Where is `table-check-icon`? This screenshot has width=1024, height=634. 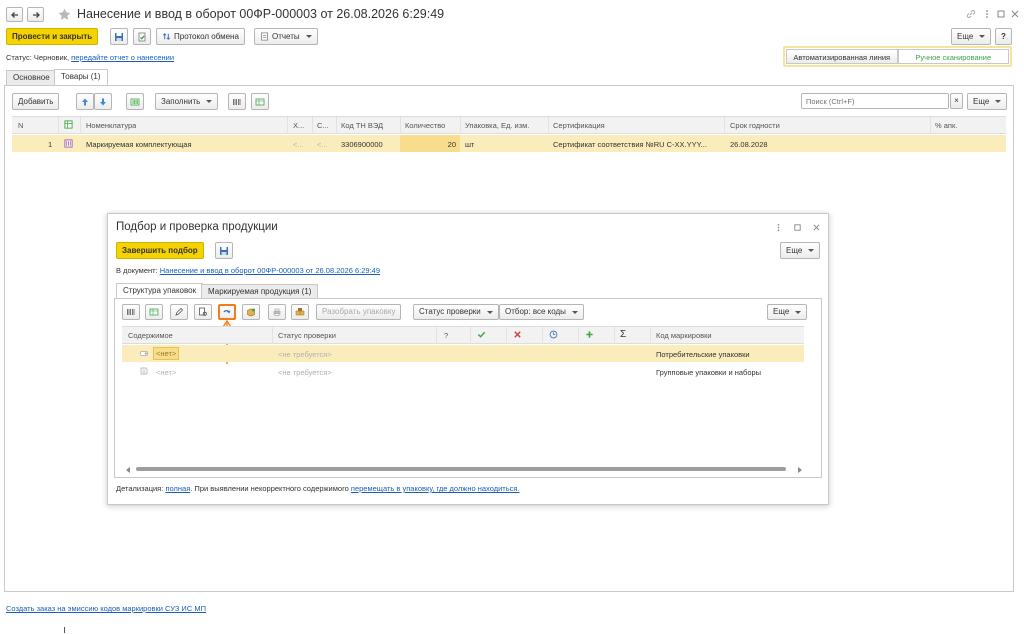
table-check-icon is located at coordinates (154, 312).